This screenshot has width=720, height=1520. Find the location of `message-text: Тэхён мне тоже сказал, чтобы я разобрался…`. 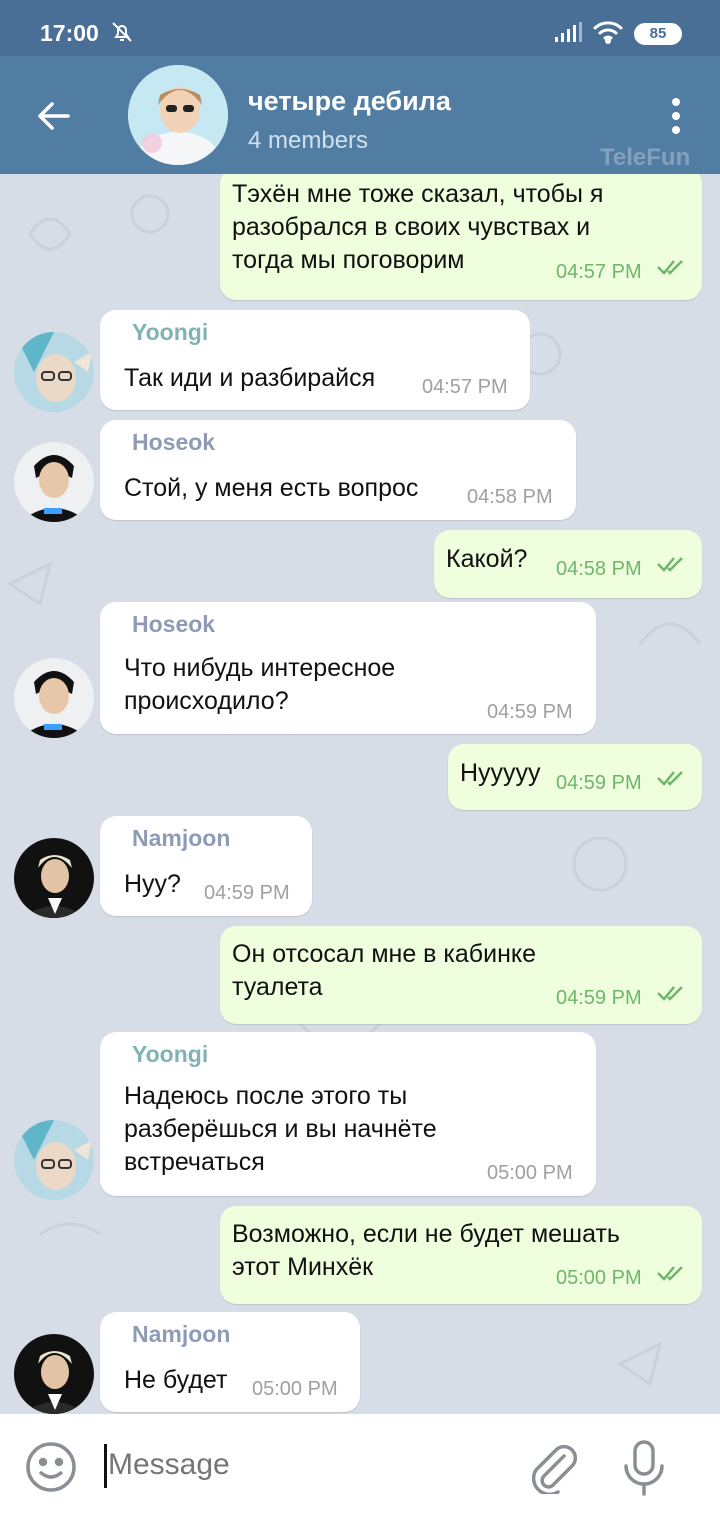

message-text: Тэхён мне тоже сказал, чтобы я разобрался… is located at coordinates (418, 227).